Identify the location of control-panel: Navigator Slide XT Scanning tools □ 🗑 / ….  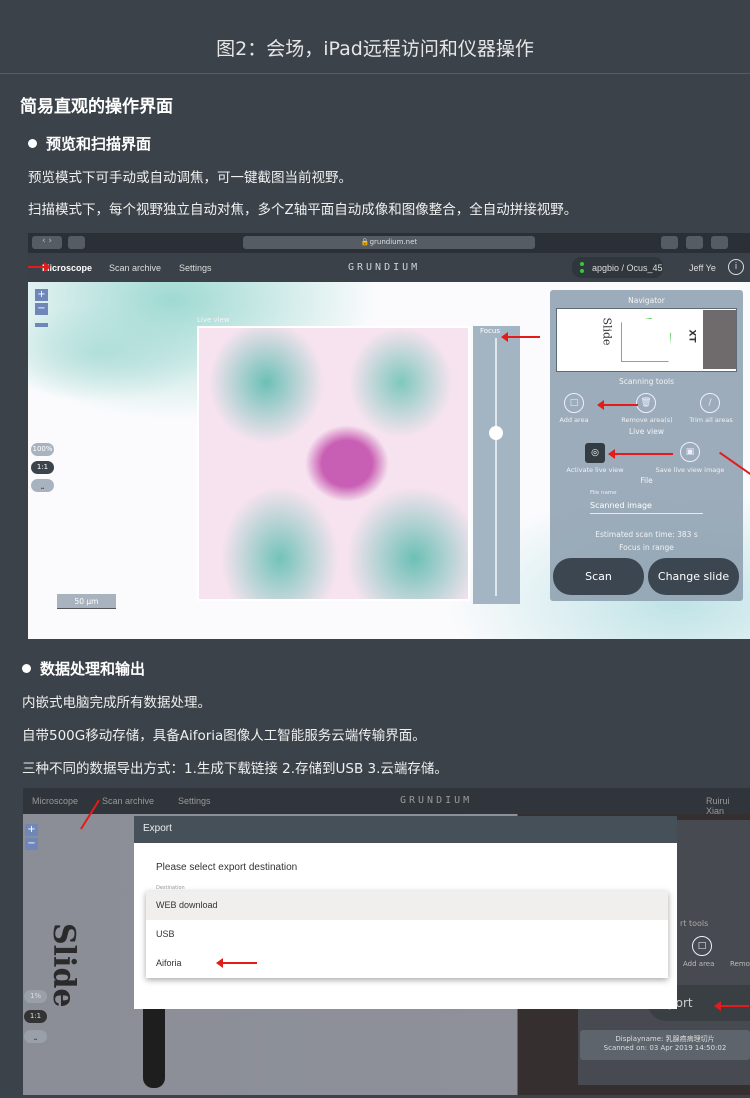
(646, 445).